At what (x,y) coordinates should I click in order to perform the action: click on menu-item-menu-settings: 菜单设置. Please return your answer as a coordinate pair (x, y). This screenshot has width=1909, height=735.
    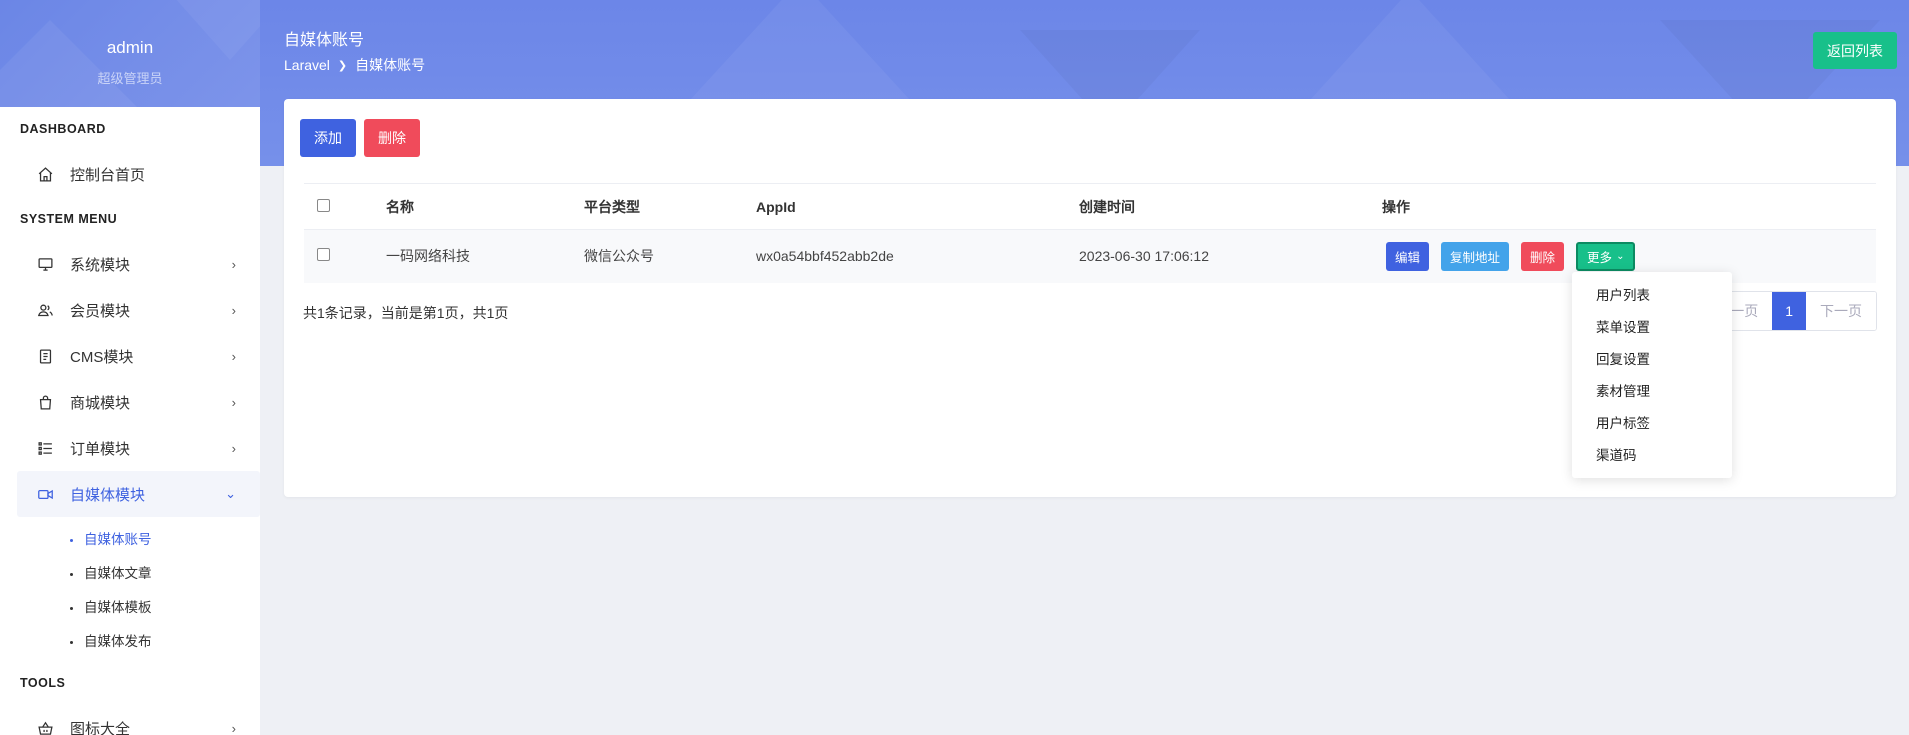
    Looking at the image, I should click on (1652, 328).